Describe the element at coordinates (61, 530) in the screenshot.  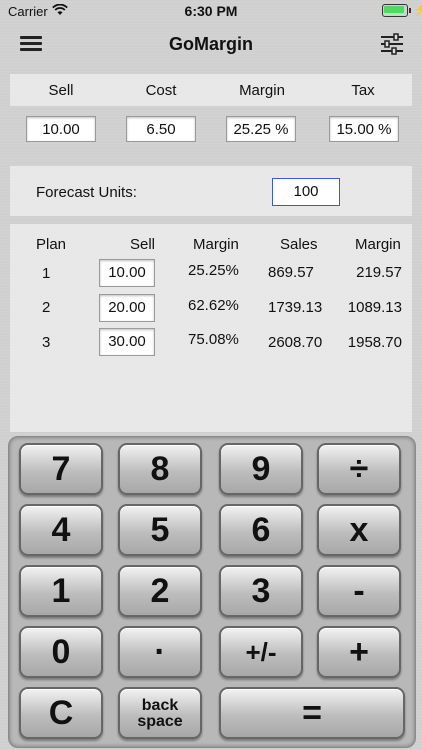
I see `key-4: 4` at that location.